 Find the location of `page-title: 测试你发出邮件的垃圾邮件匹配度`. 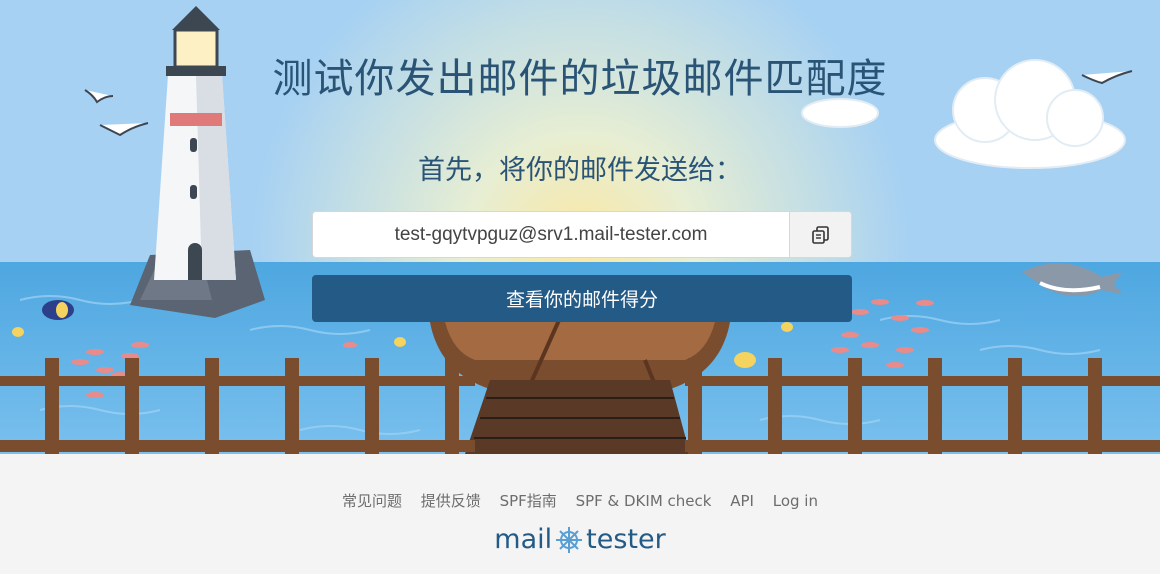

page-title: 测试你发出邮件的垃圾邮件匹配度 is located at coordinates (580, 79).